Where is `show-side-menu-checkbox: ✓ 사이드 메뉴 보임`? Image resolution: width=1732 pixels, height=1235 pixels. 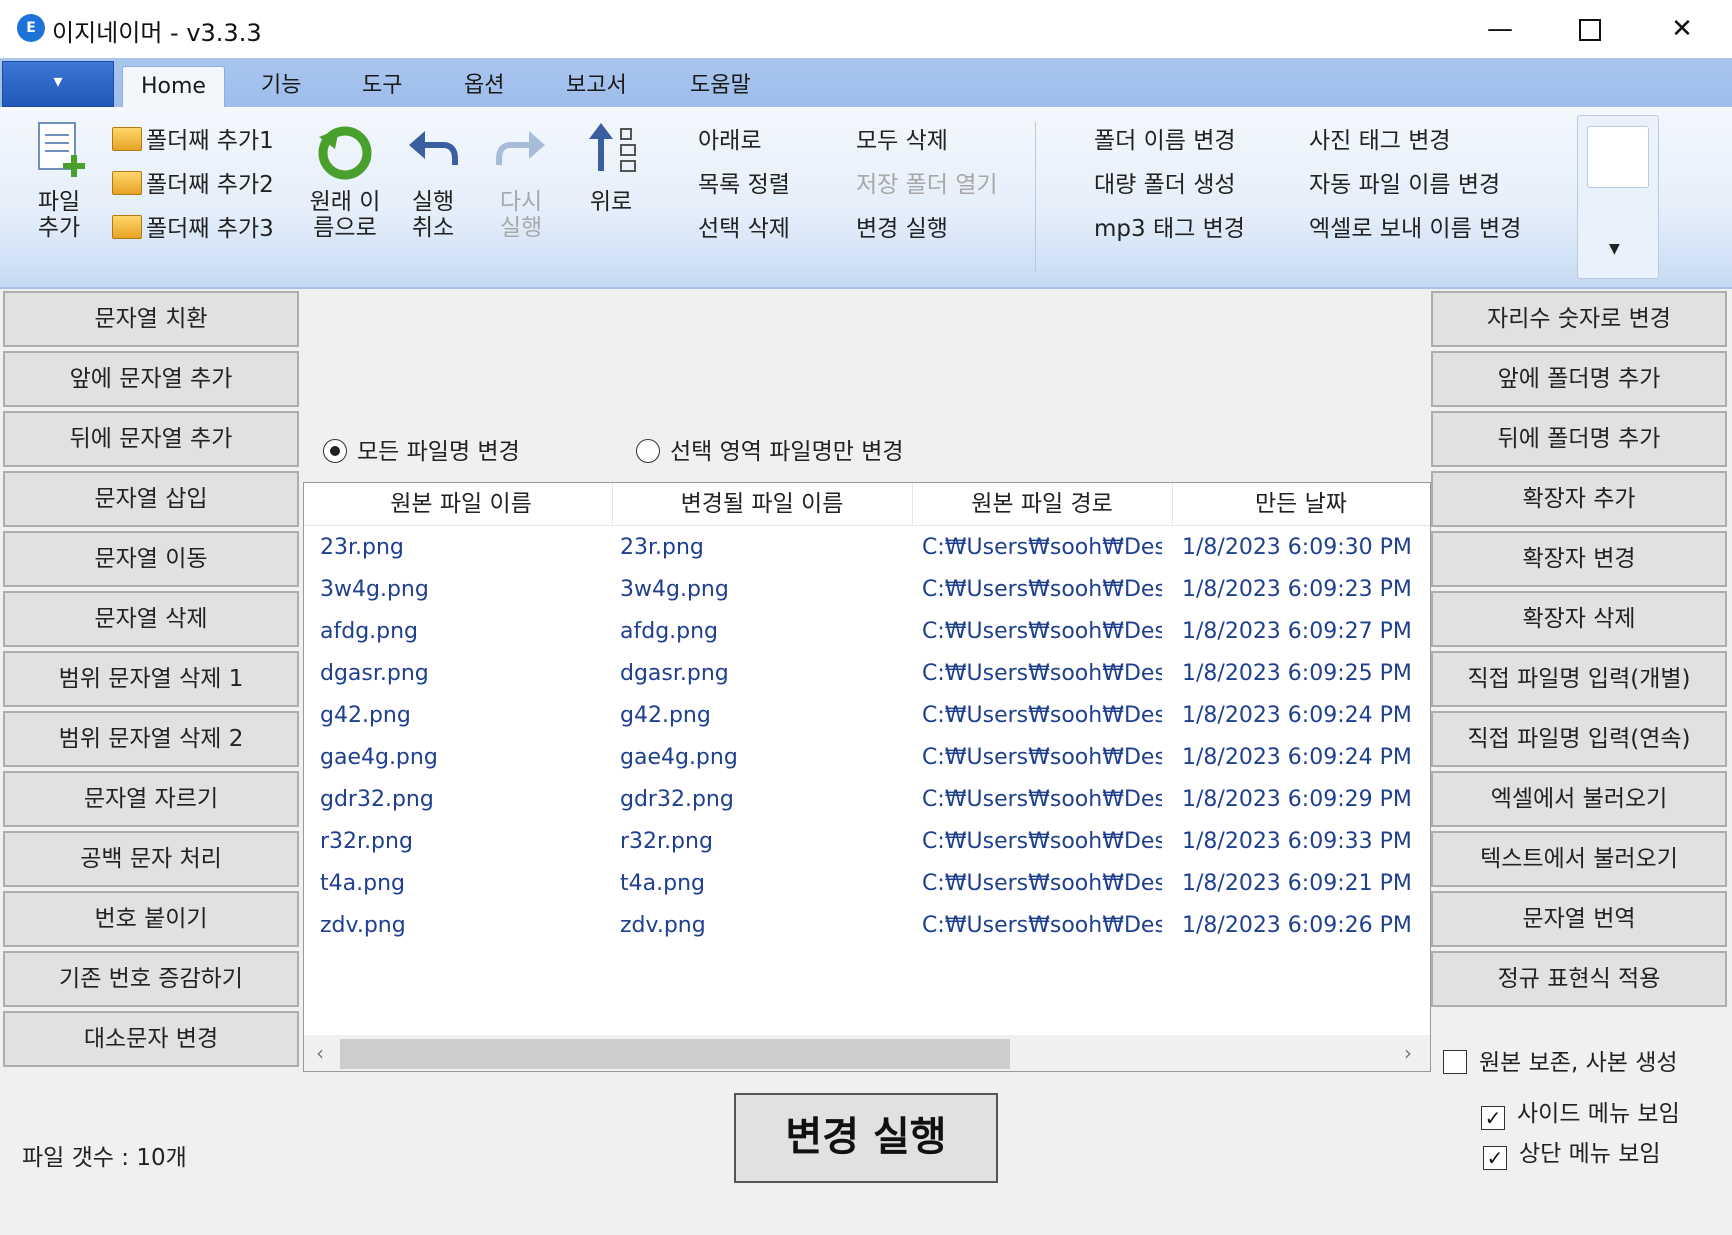
show-side-menu-checkbox: ✓ 사이드 메뉴 보임 is located at coordinates (1580, 1112).